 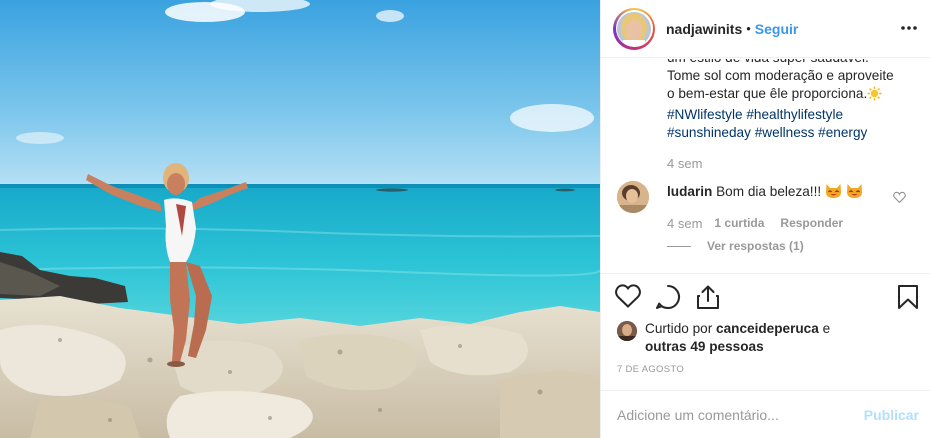 What do you see at coordinates (874, 96) in the screenshot?
I see `sun-emoji-icon` at bounding box center [874, 96].